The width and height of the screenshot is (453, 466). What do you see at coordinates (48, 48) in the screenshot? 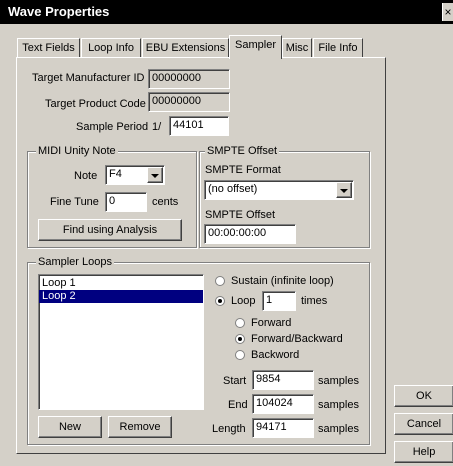
I see `tab-text-fields: Text Fields` at bounding box center [48, 48].